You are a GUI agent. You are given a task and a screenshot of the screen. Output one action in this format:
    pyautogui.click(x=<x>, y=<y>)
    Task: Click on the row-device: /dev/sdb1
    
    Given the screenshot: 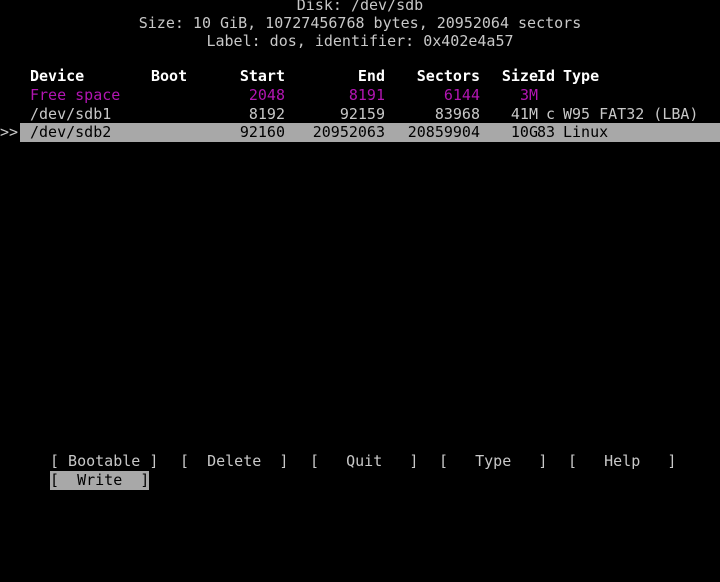 What is the action you would take?
    pyautogui.click(x=71, y=113)
    